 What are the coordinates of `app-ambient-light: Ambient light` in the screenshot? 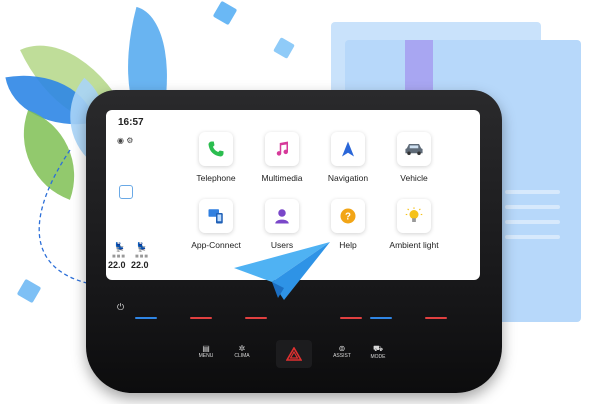 It's located at (414, 224).